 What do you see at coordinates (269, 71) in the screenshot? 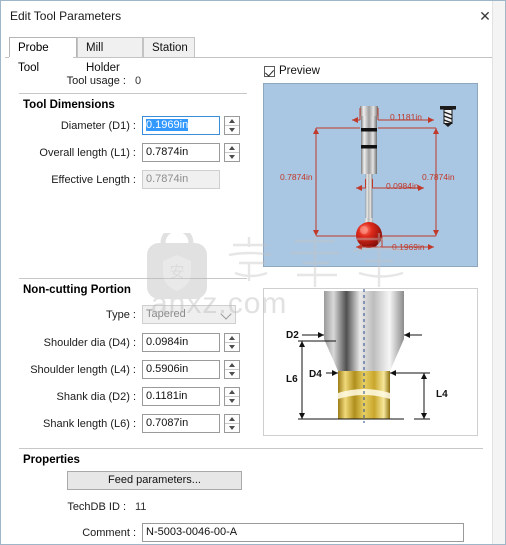
I see `checkbox-checked-icon` at bounding box center [269, 71].